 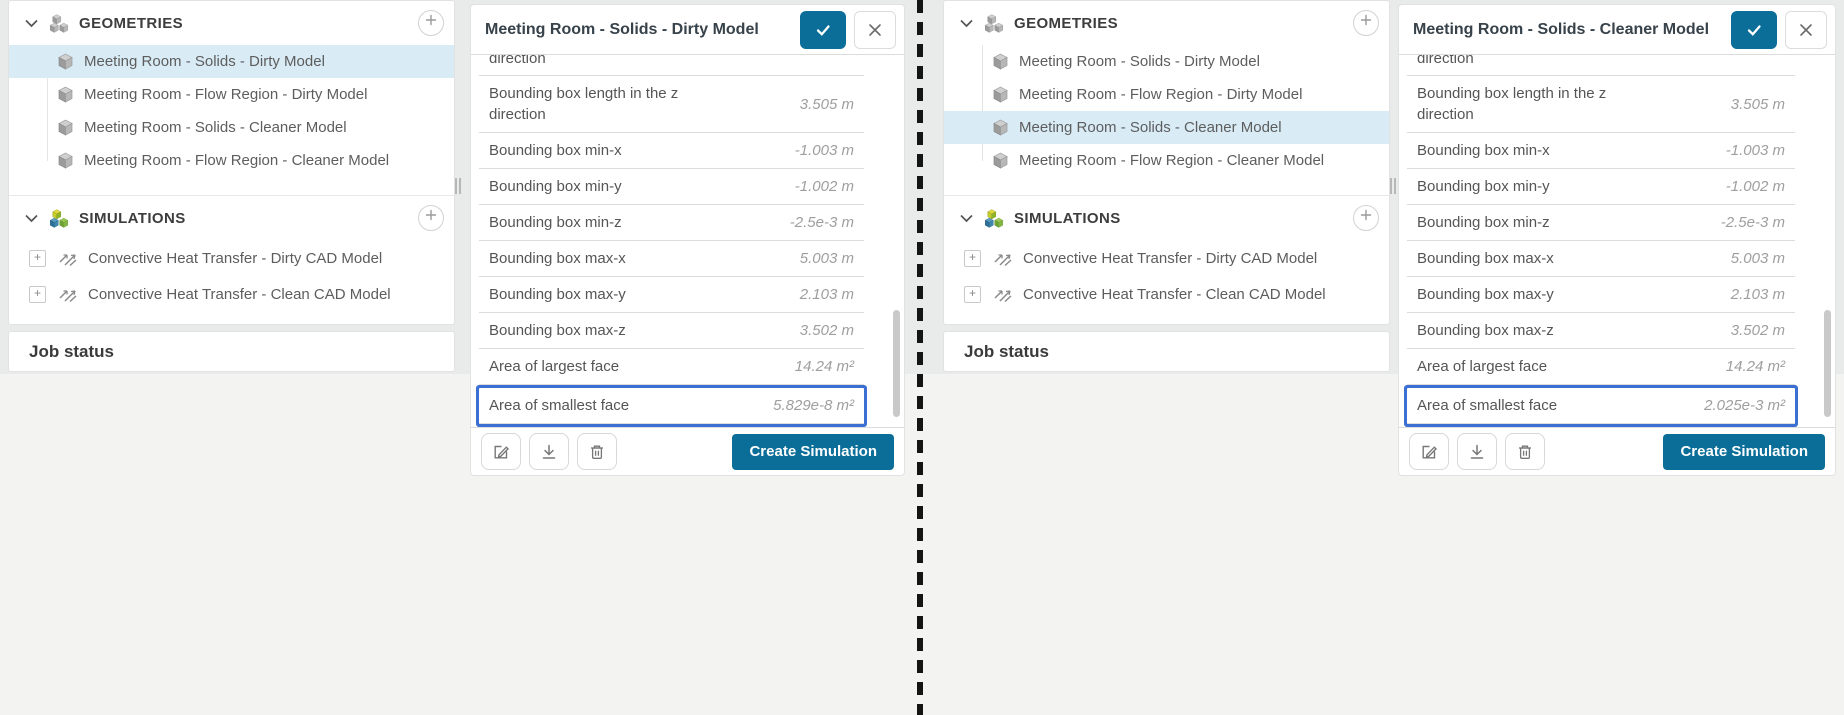 What do you see at coordinates (1601, 406) in the screenshot?
I see `highlighted-property-row: Area of smallest face 2.025e-3 m²` at bounding box center [1601, 406].